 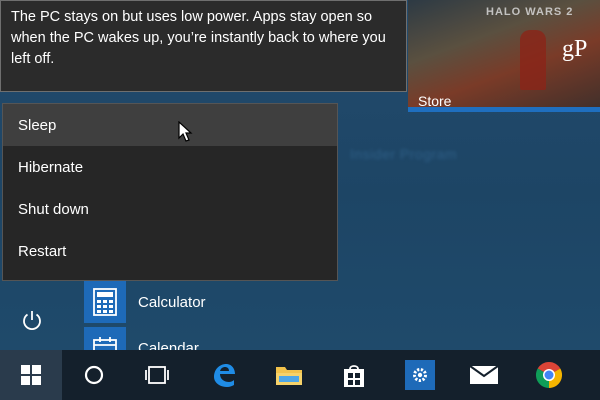 I want to click on power-menu-restart: Restart, so click(x=170, y=251).